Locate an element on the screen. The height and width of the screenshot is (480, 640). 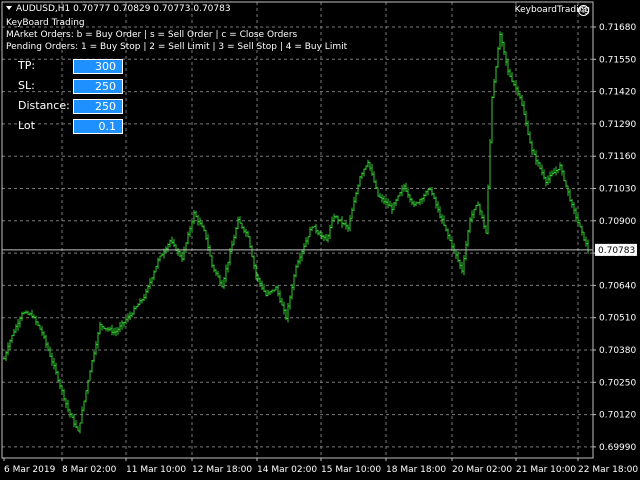
x-tick-label: 8 Mar 02:00 is located at coordinates (89, 470).